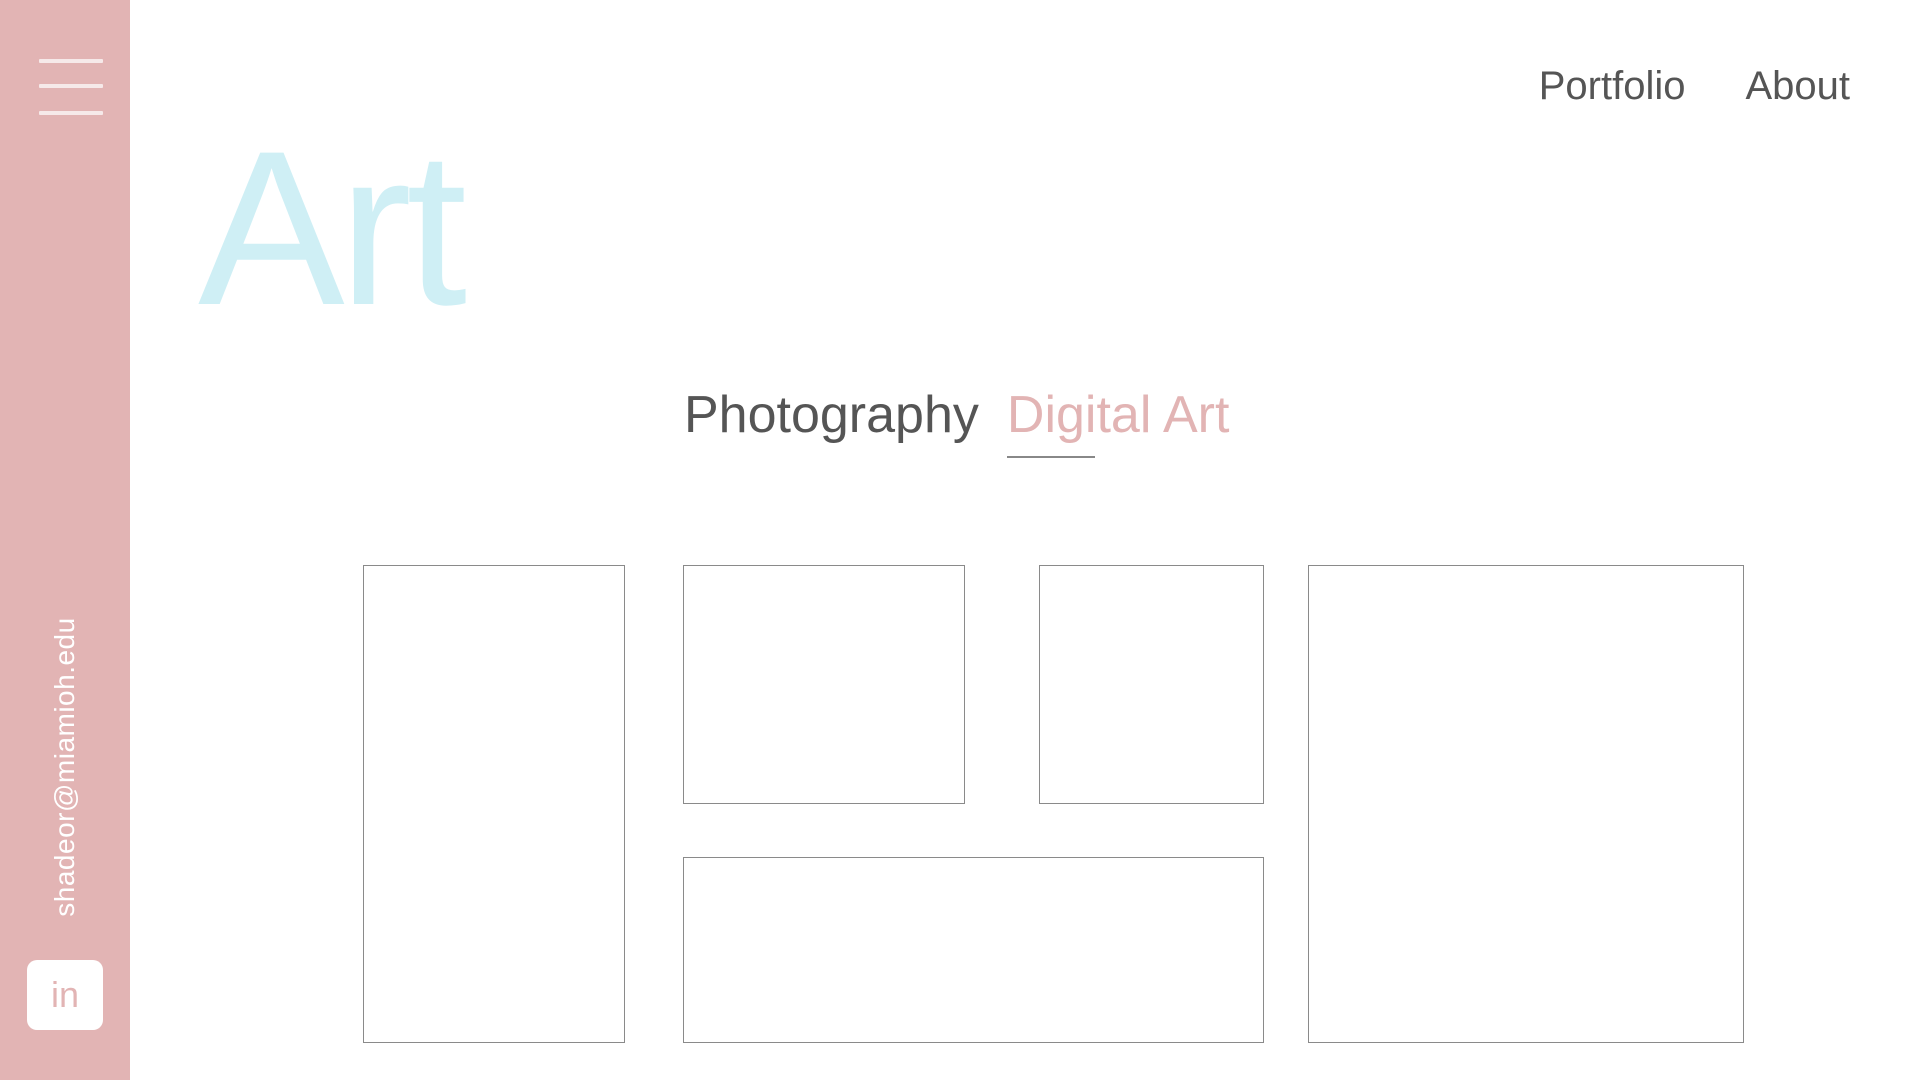  Describe the element at coordinates (1118, 415) in the screenshot. I see `tab-digital-art-label: Digital Art` at that location.